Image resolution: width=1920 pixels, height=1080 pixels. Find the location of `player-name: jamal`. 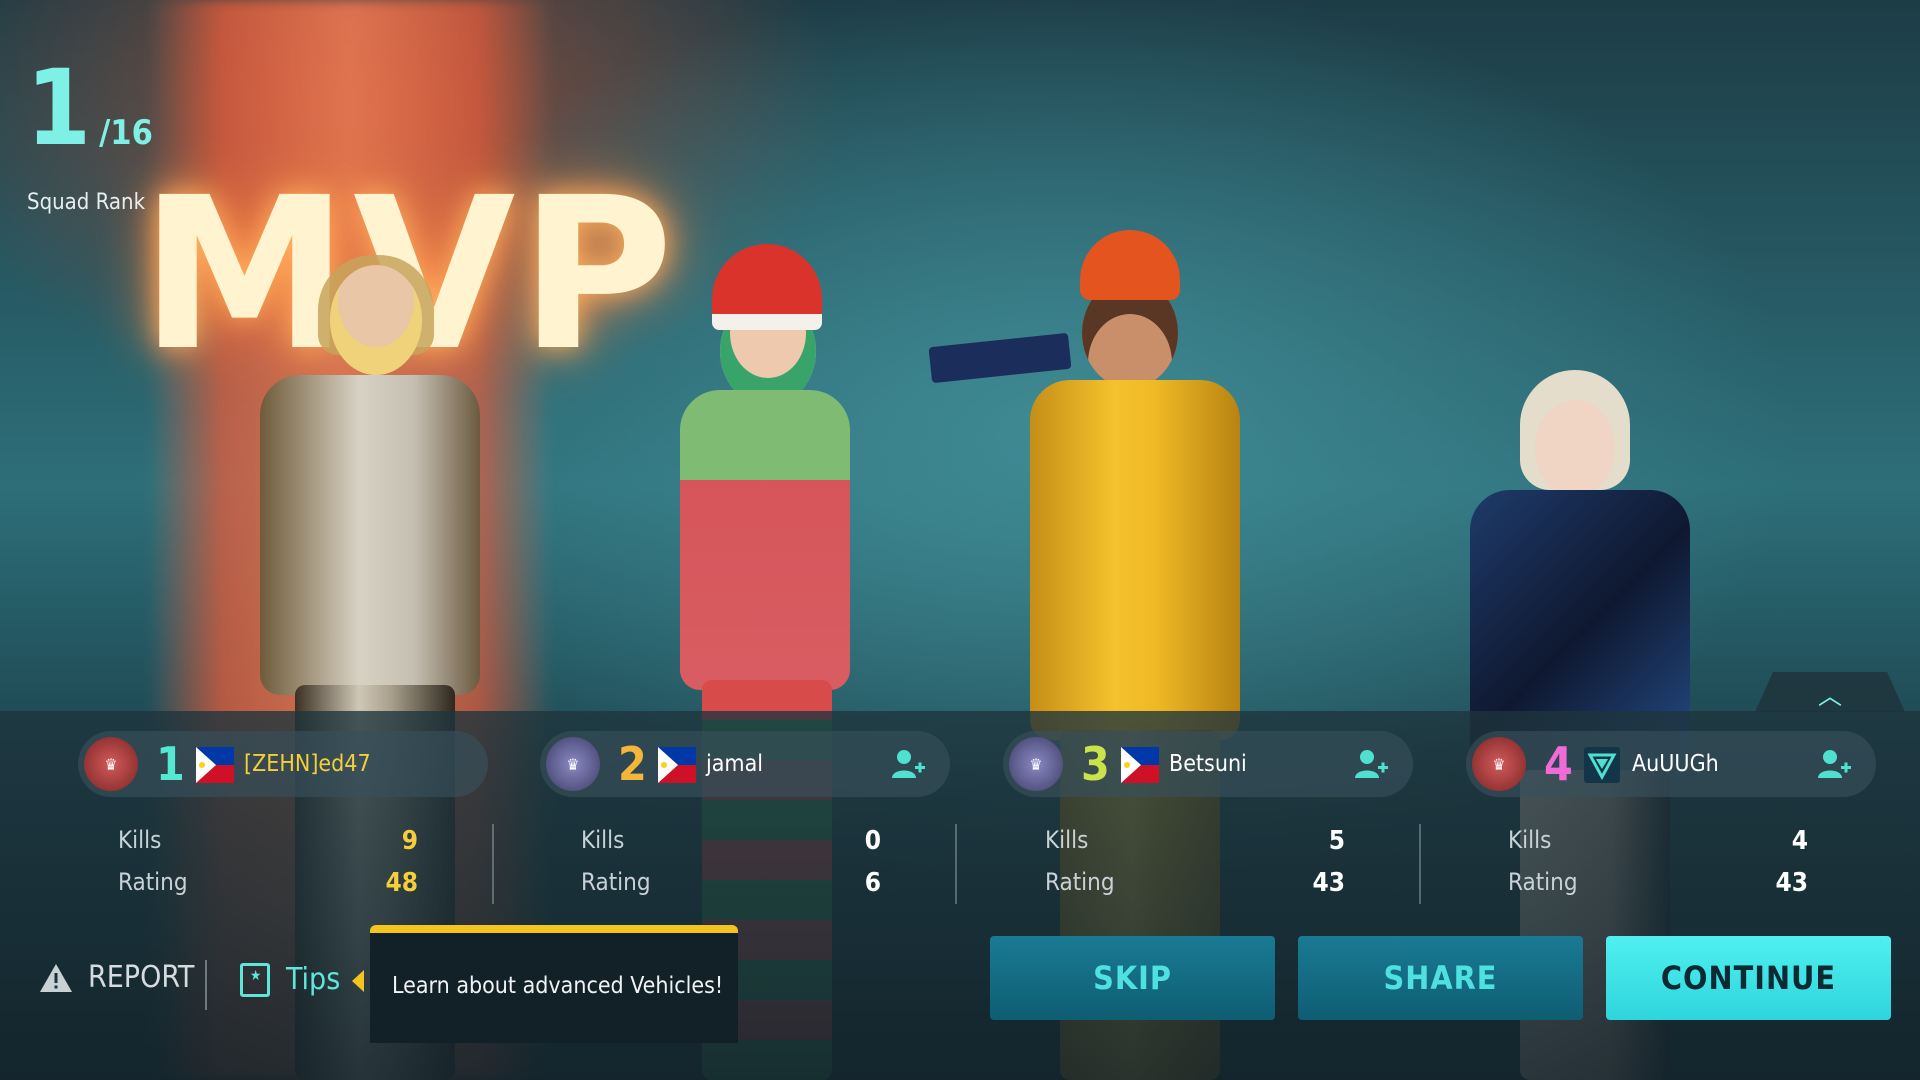

player-name: jamal is located at coordinates (735, 764).